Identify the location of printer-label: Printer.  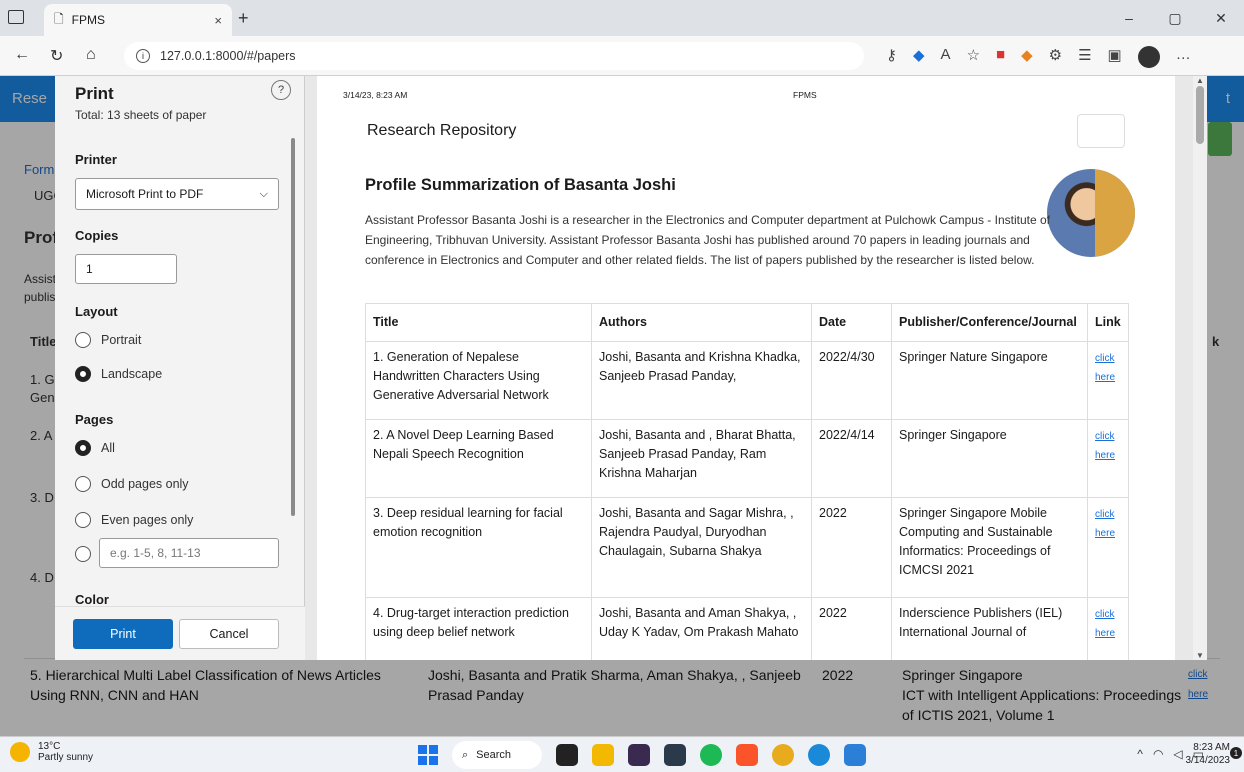
(96, 159).